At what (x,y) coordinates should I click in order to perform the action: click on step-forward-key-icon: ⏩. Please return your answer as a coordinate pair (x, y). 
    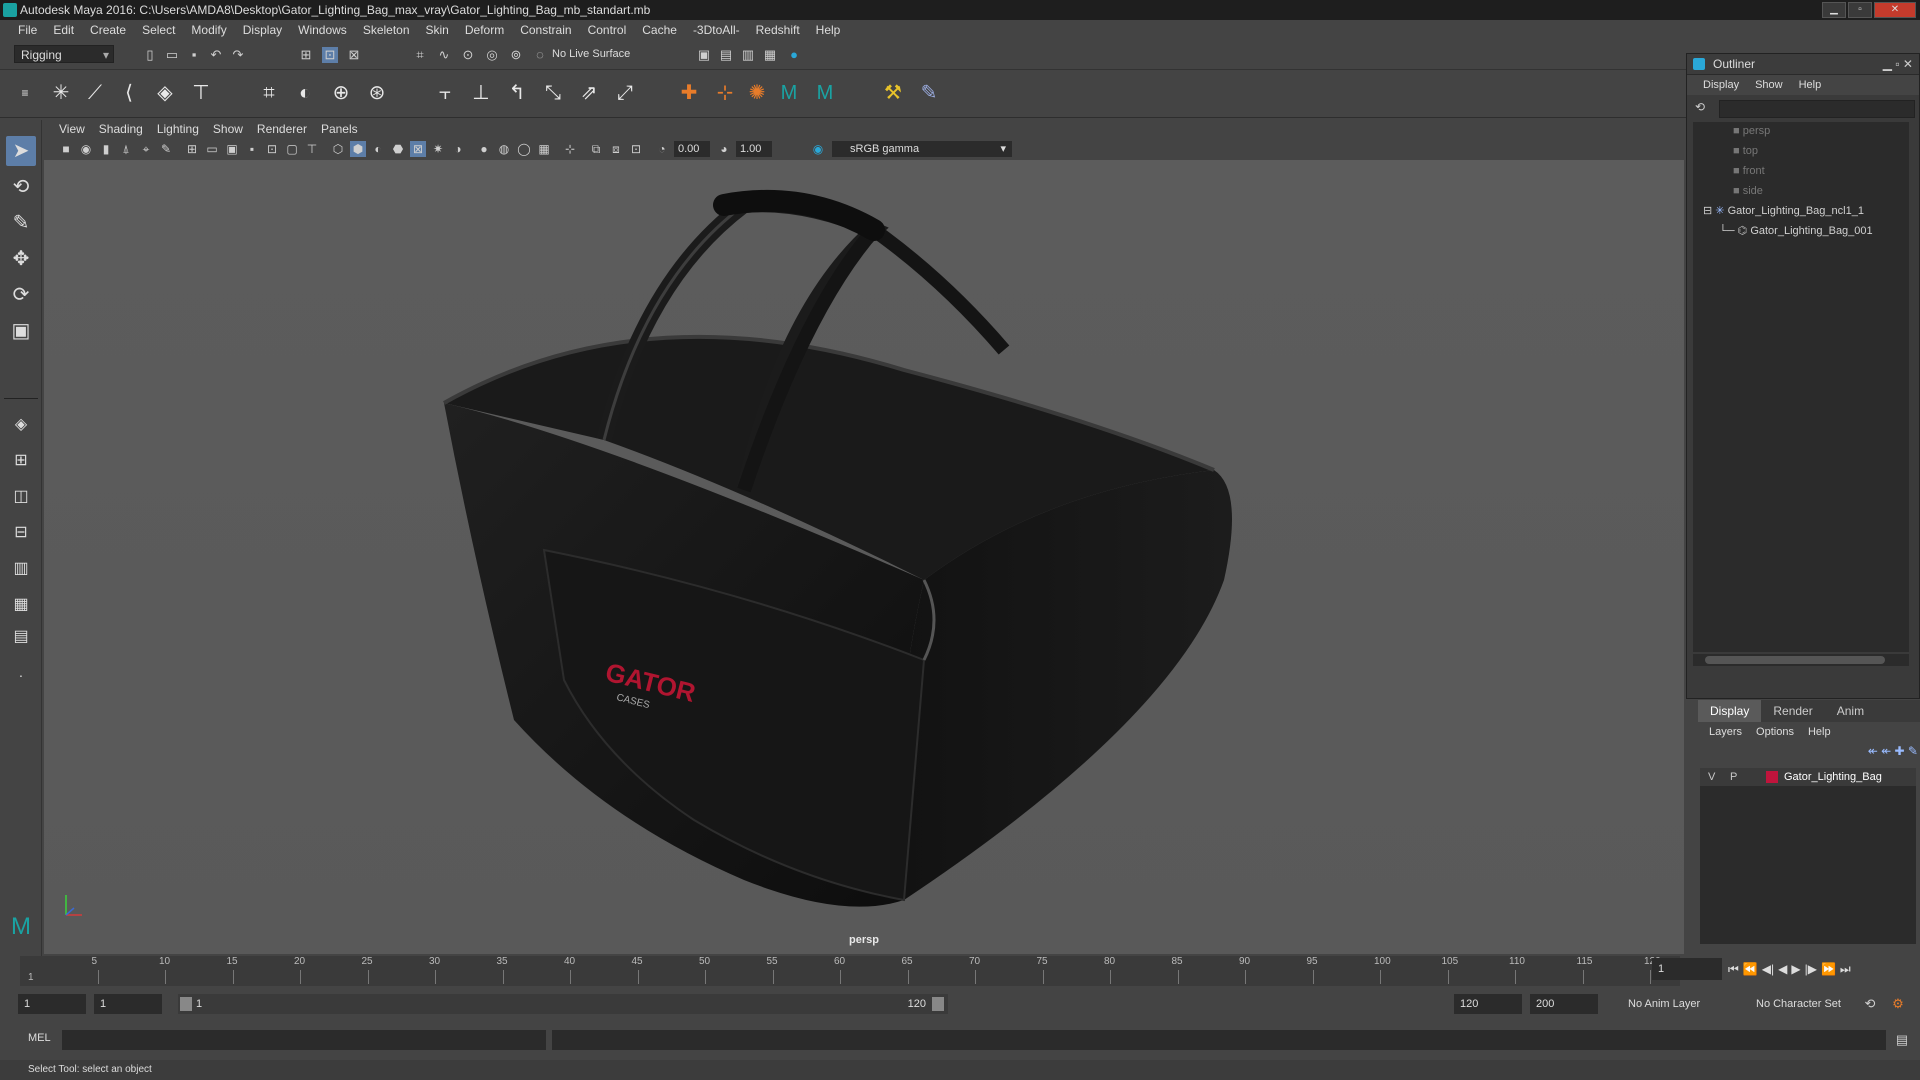
    Looking at the image, I should click on (1828, 969).